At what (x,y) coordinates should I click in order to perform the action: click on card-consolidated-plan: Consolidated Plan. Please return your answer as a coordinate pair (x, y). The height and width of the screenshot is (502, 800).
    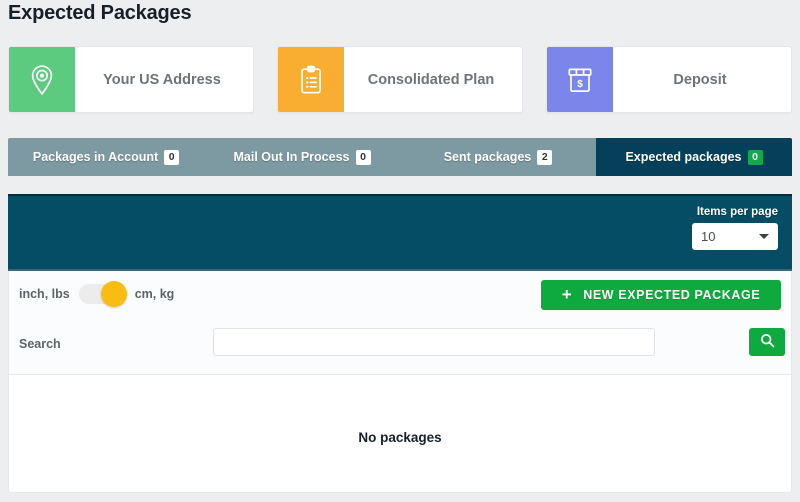
    Looking at the image, I should click on (400, 79).